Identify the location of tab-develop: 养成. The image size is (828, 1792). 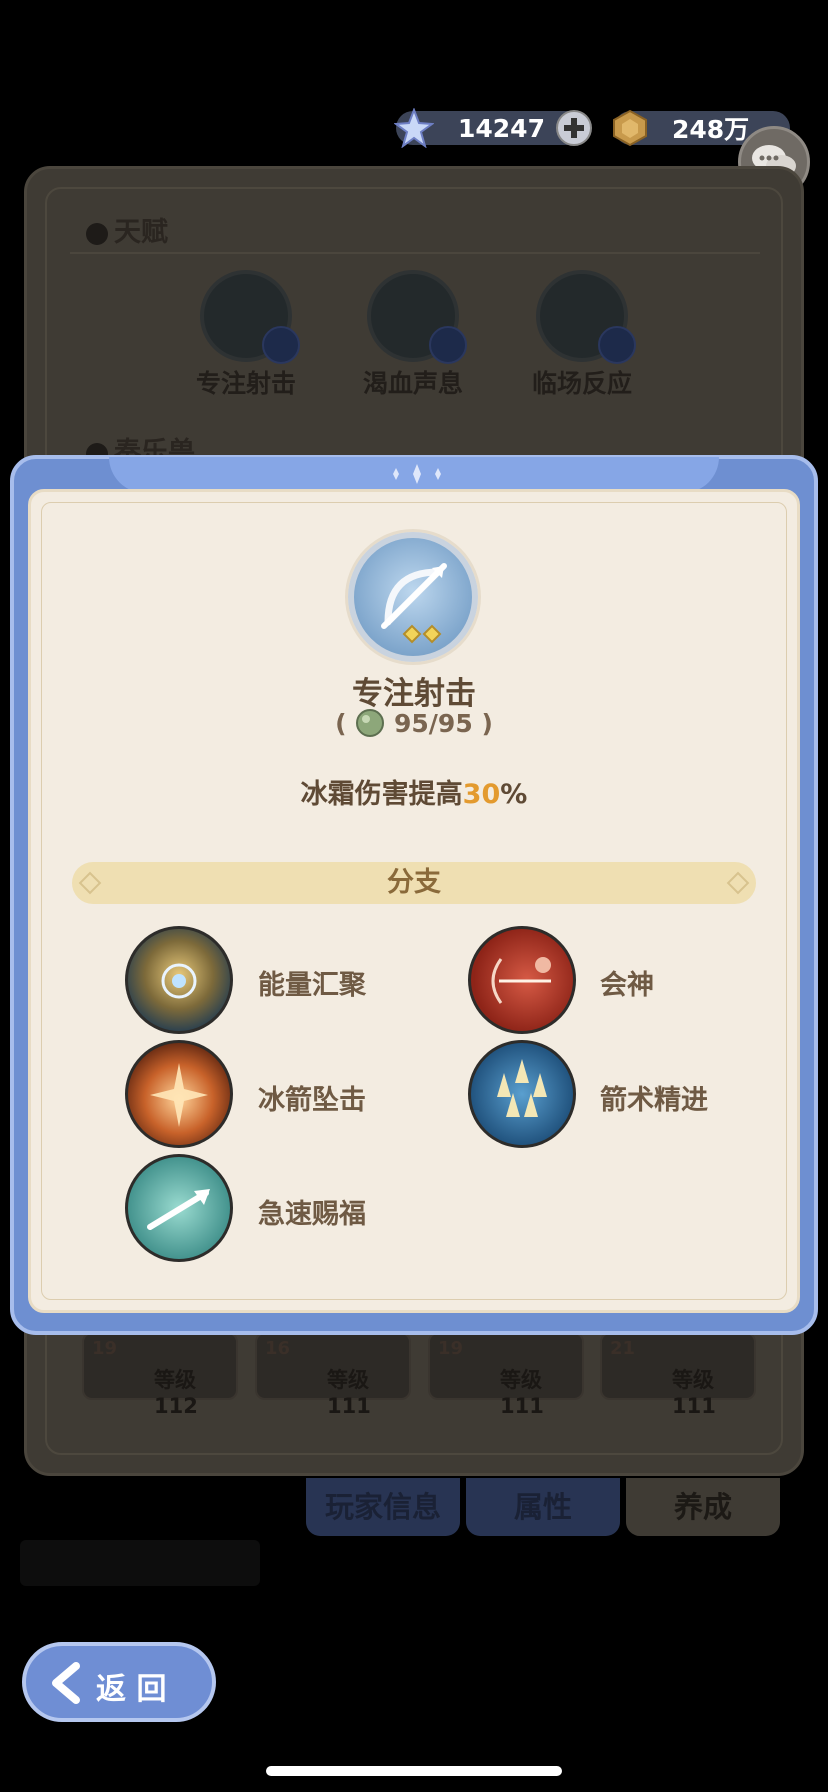
(703, 1507).